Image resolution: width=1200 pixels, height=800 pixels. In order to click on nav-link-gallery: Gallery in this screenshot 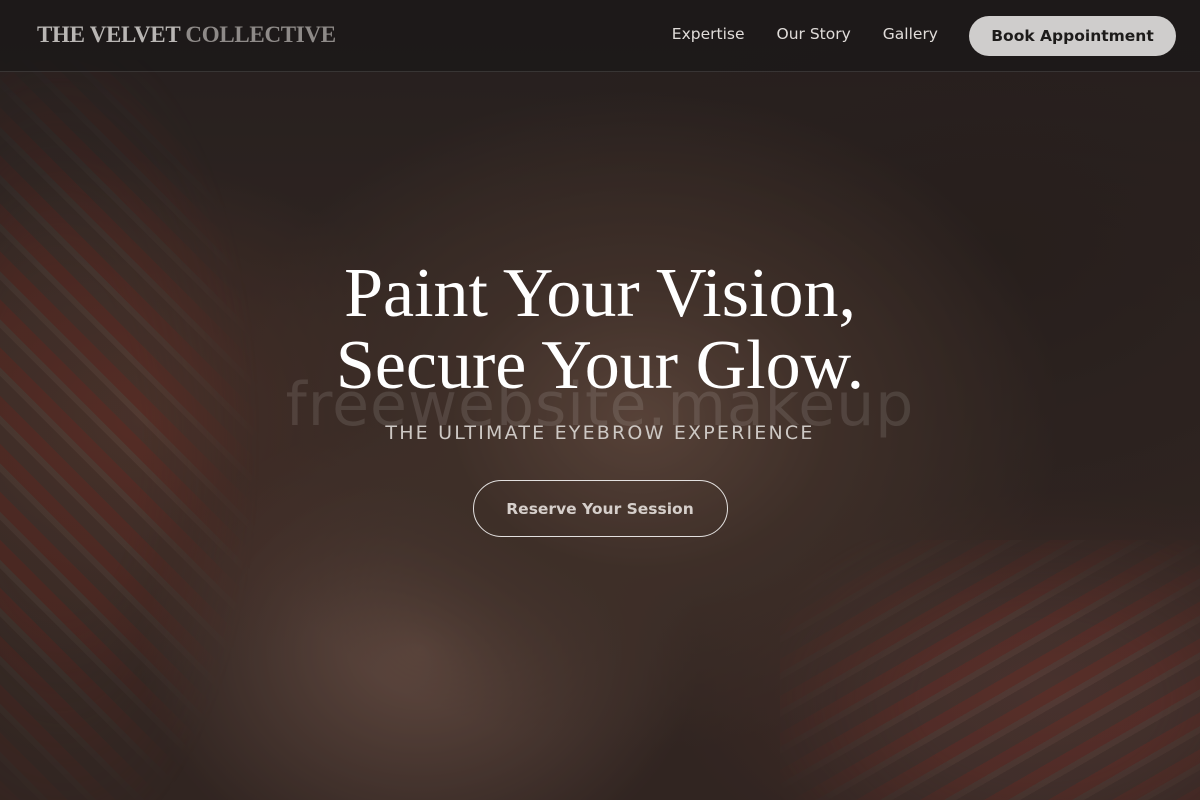, I will do `click(910, 34)`.